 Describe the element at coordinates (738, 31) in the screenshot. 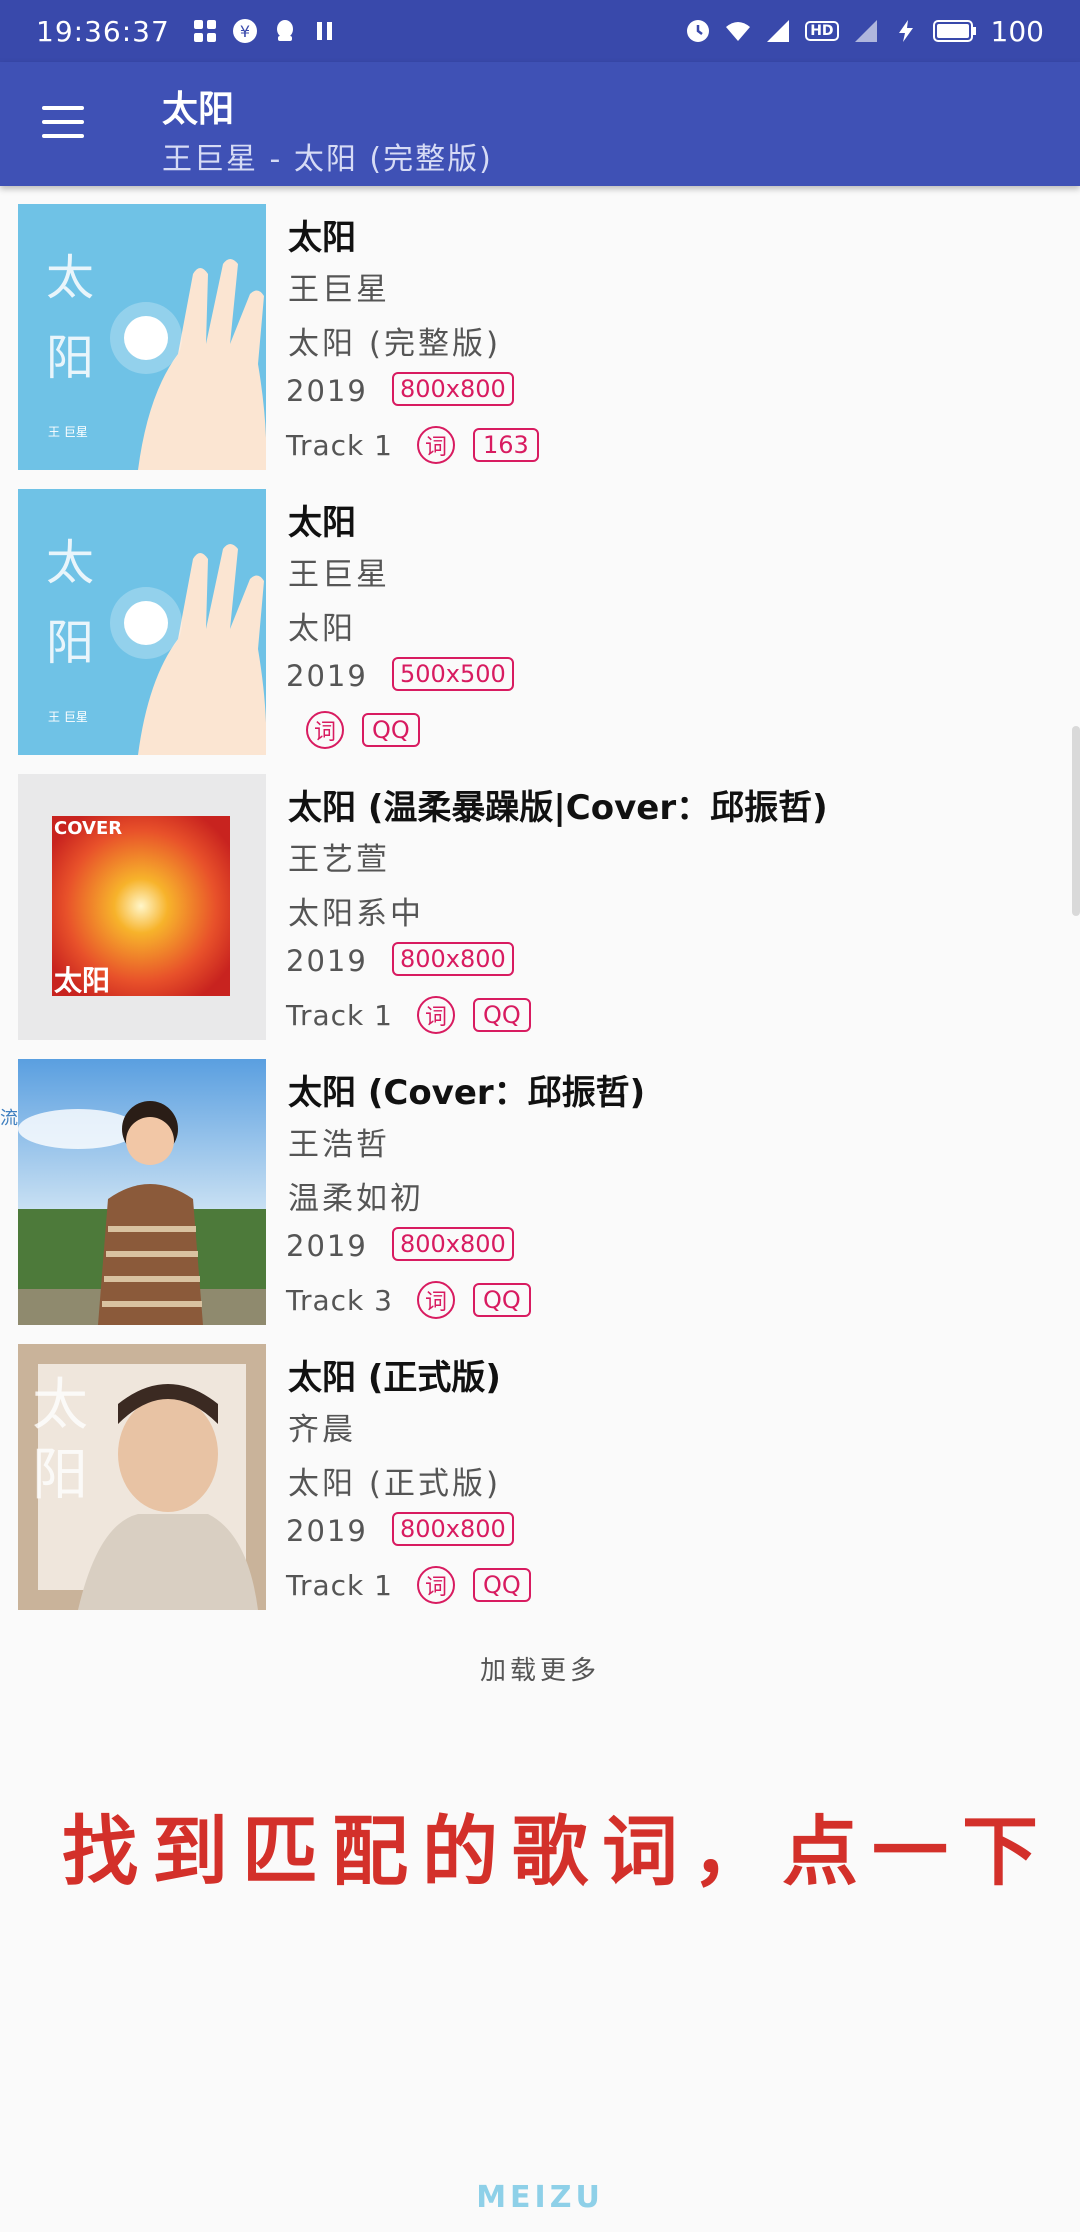

I see `wifi-icon` at that location.